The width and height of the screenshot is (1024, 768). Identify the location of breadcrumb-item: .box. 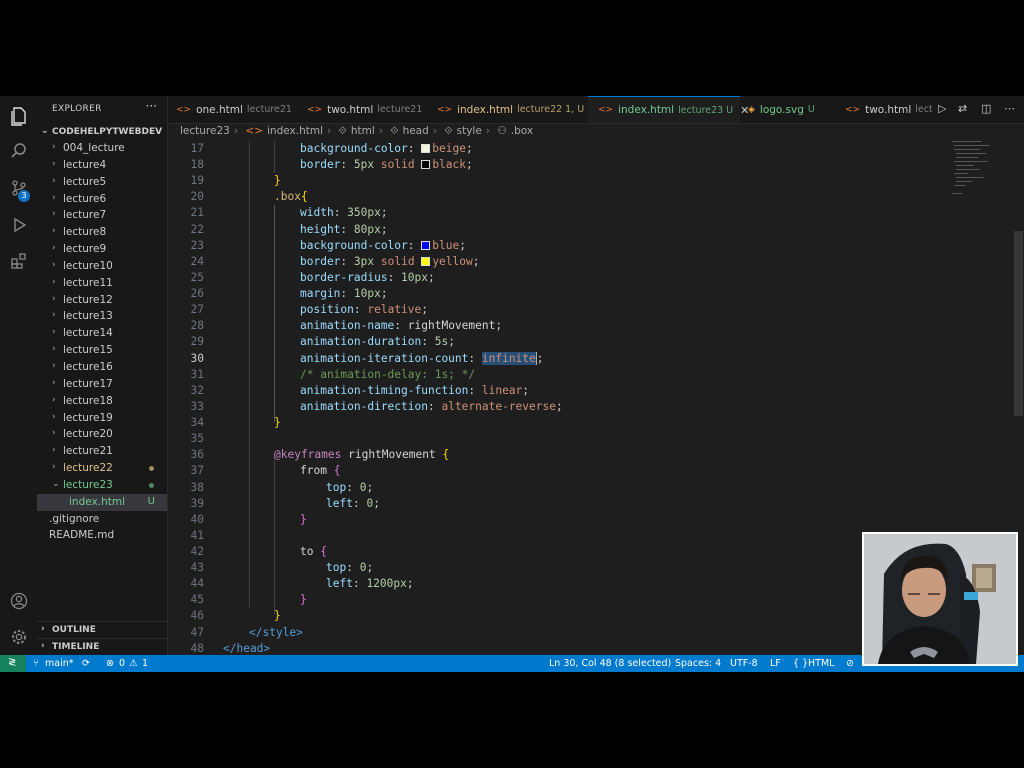
(522, 131).